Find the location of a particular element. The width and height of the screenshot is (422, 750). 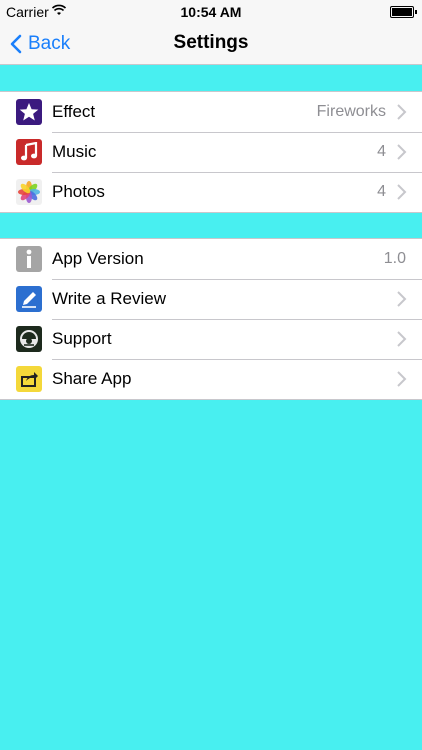

navigation-bar: Back Settings is located at coordinates (211, 44).